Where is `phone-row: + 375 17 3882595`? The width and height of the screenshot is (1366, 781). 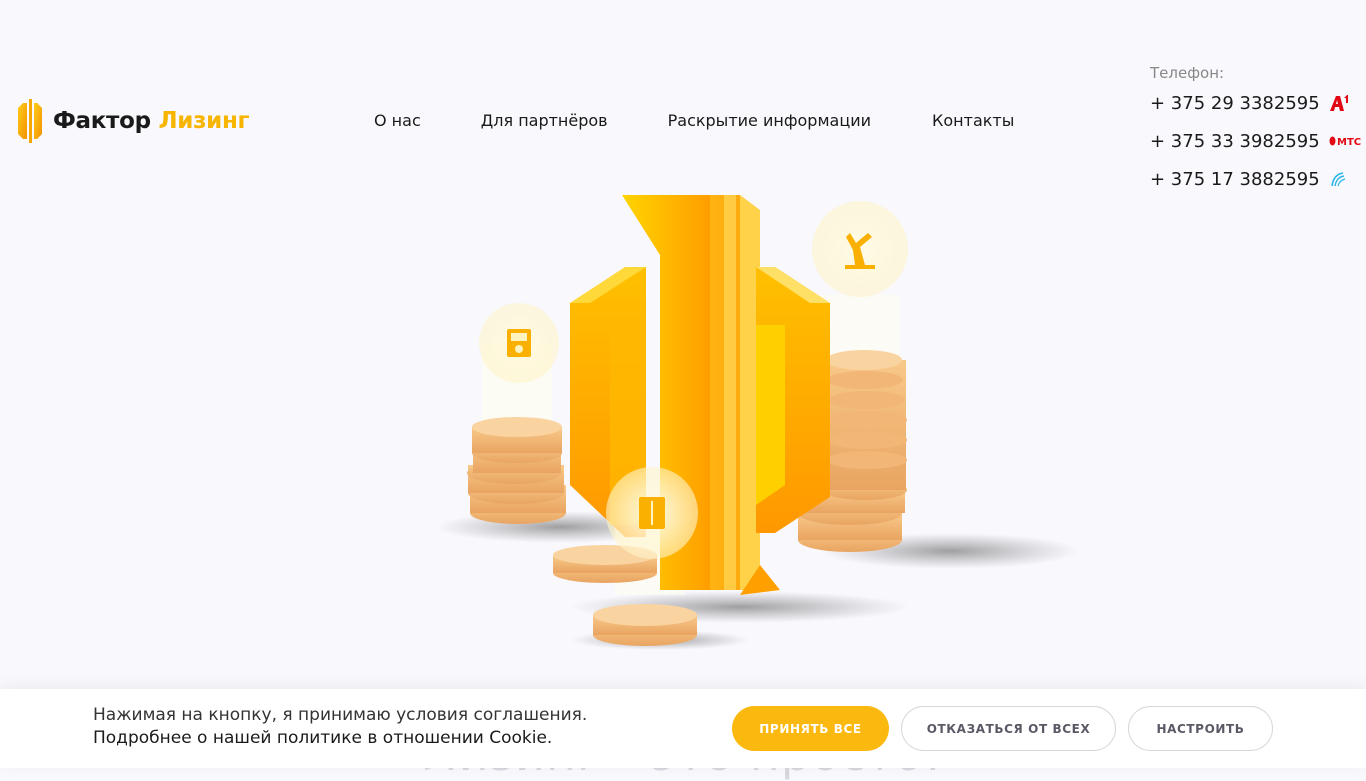 phone-row: + 375 17 3882595 is located at coordinates (1255, 179).